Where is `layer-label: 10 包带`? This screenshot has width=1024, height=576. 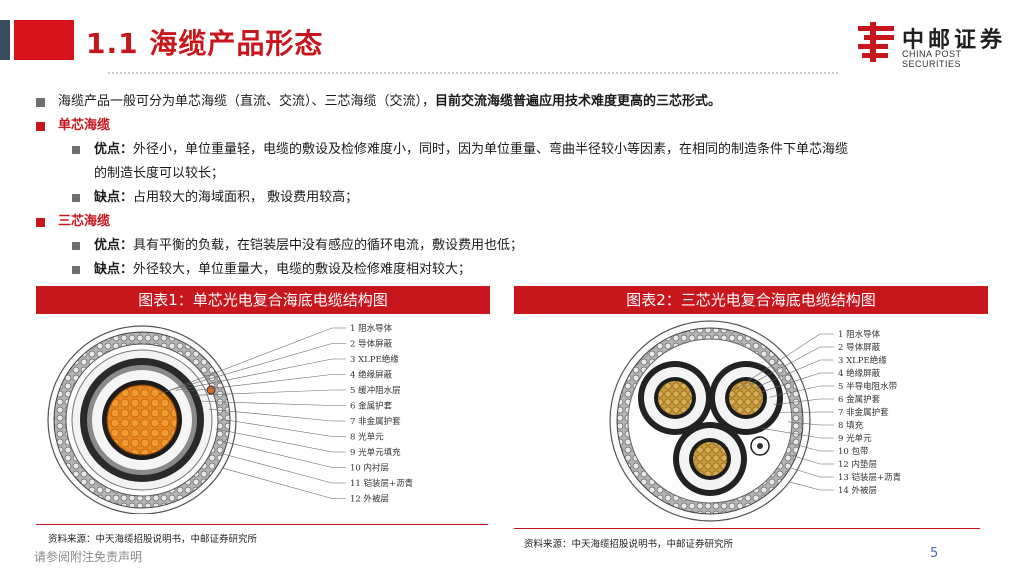
layer-label: 10 包带 is located at coordinates (853, 451).